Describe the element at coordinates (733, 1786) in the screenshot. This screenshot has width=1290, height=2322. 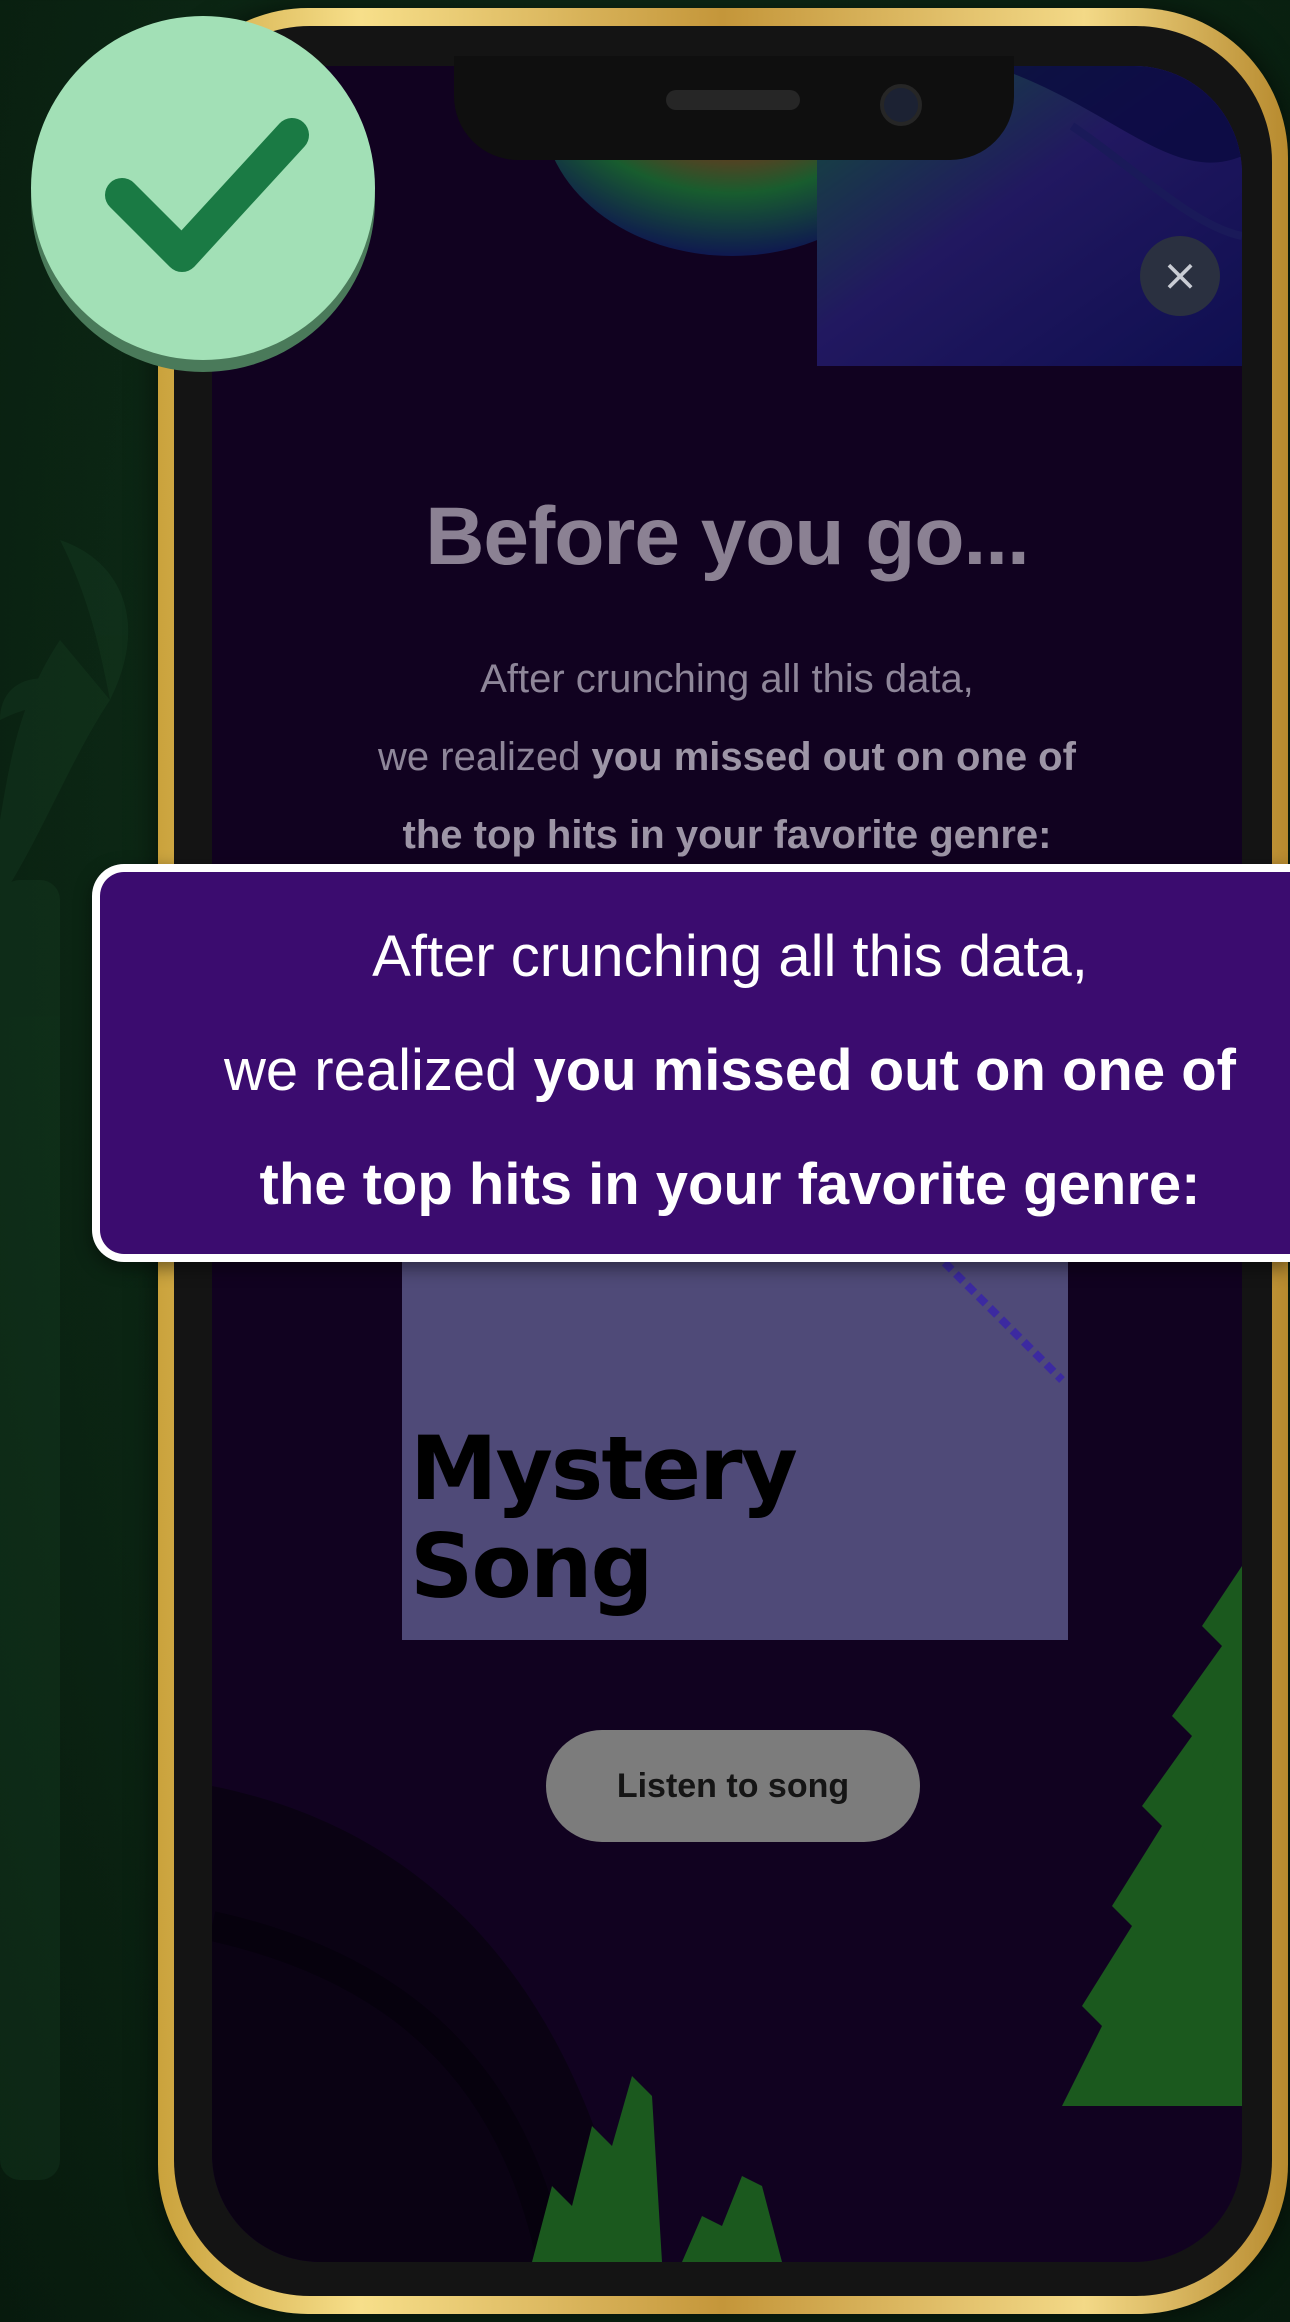
I see `listen-to-song-button: Listen to song` at that location.